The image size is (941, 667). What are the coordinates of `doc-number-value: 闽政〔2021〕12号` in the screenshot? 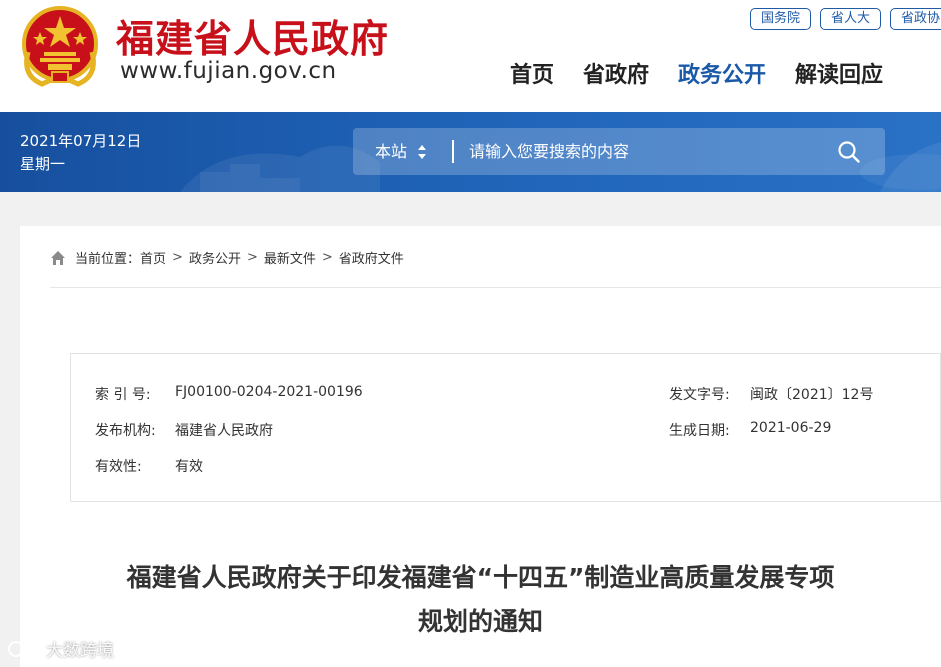 It's located at (812, 395).